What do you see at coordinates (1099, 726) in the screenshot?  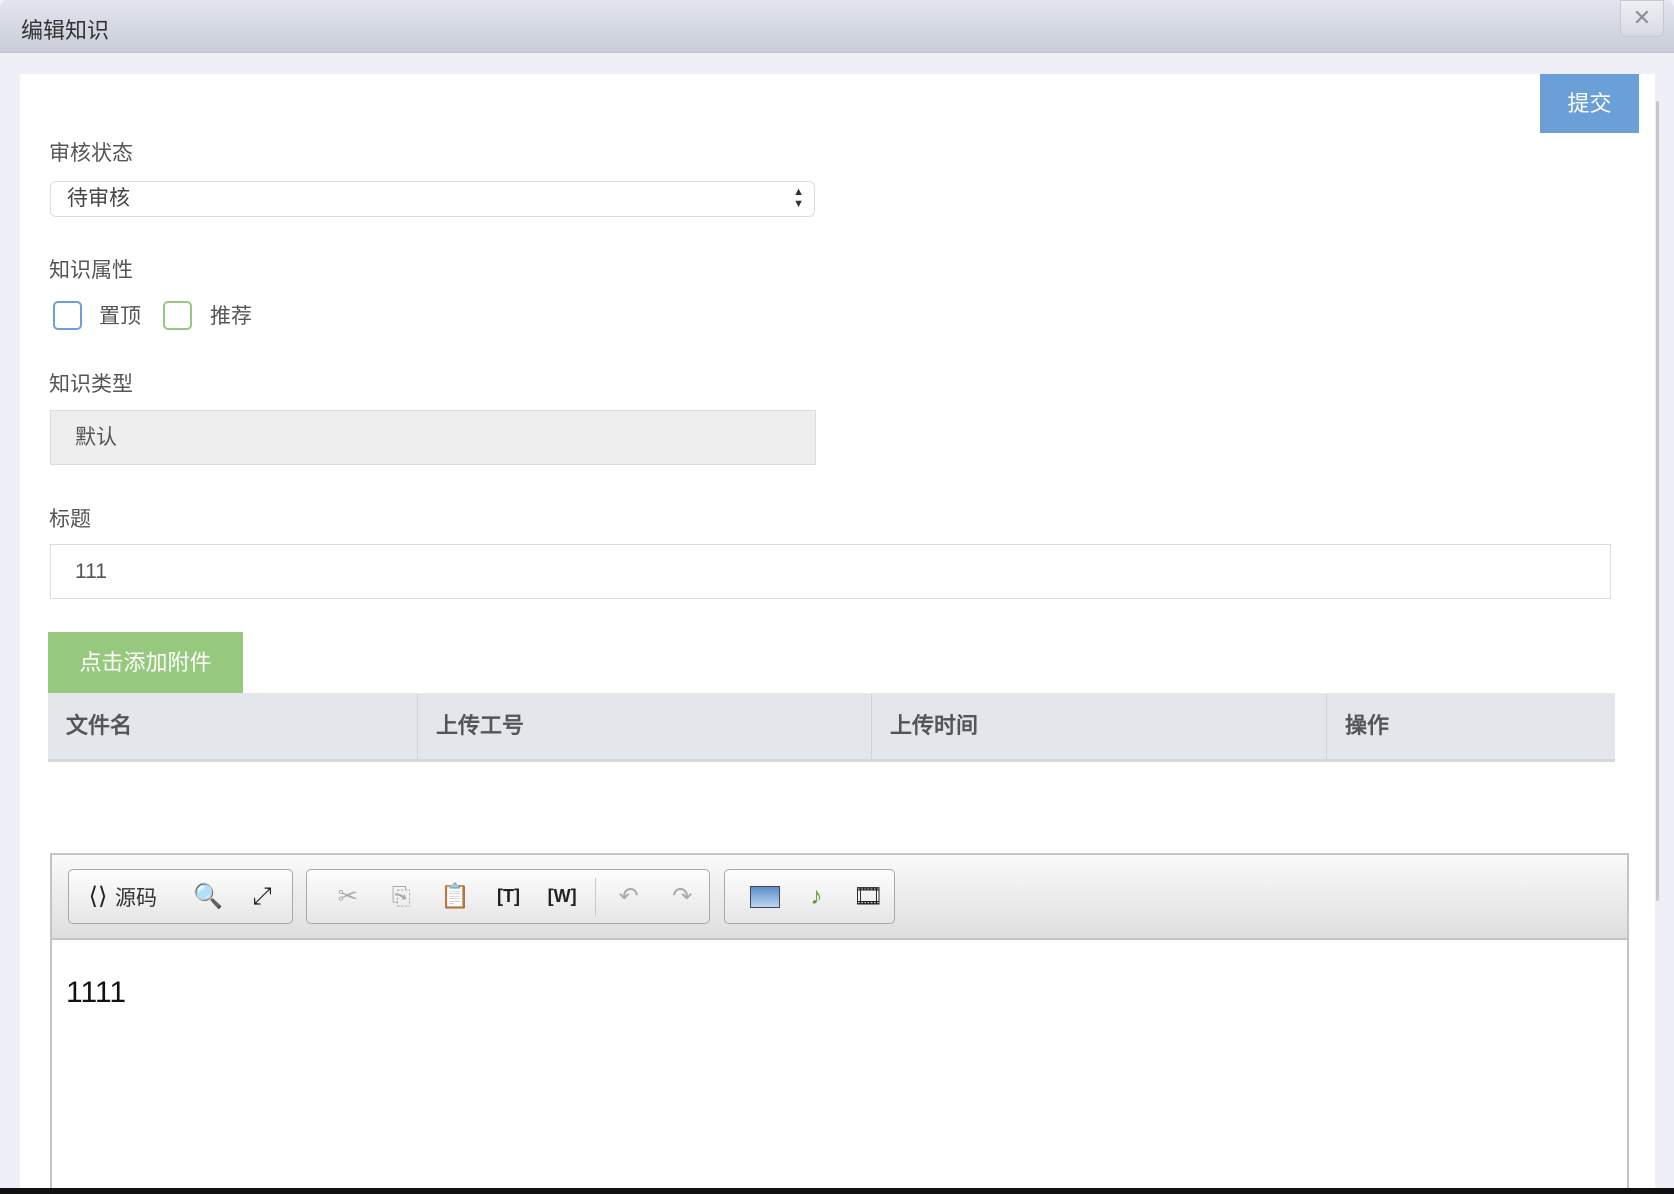 I see `col-upload-time: 上传时间` at bounding box center [1099, 726].